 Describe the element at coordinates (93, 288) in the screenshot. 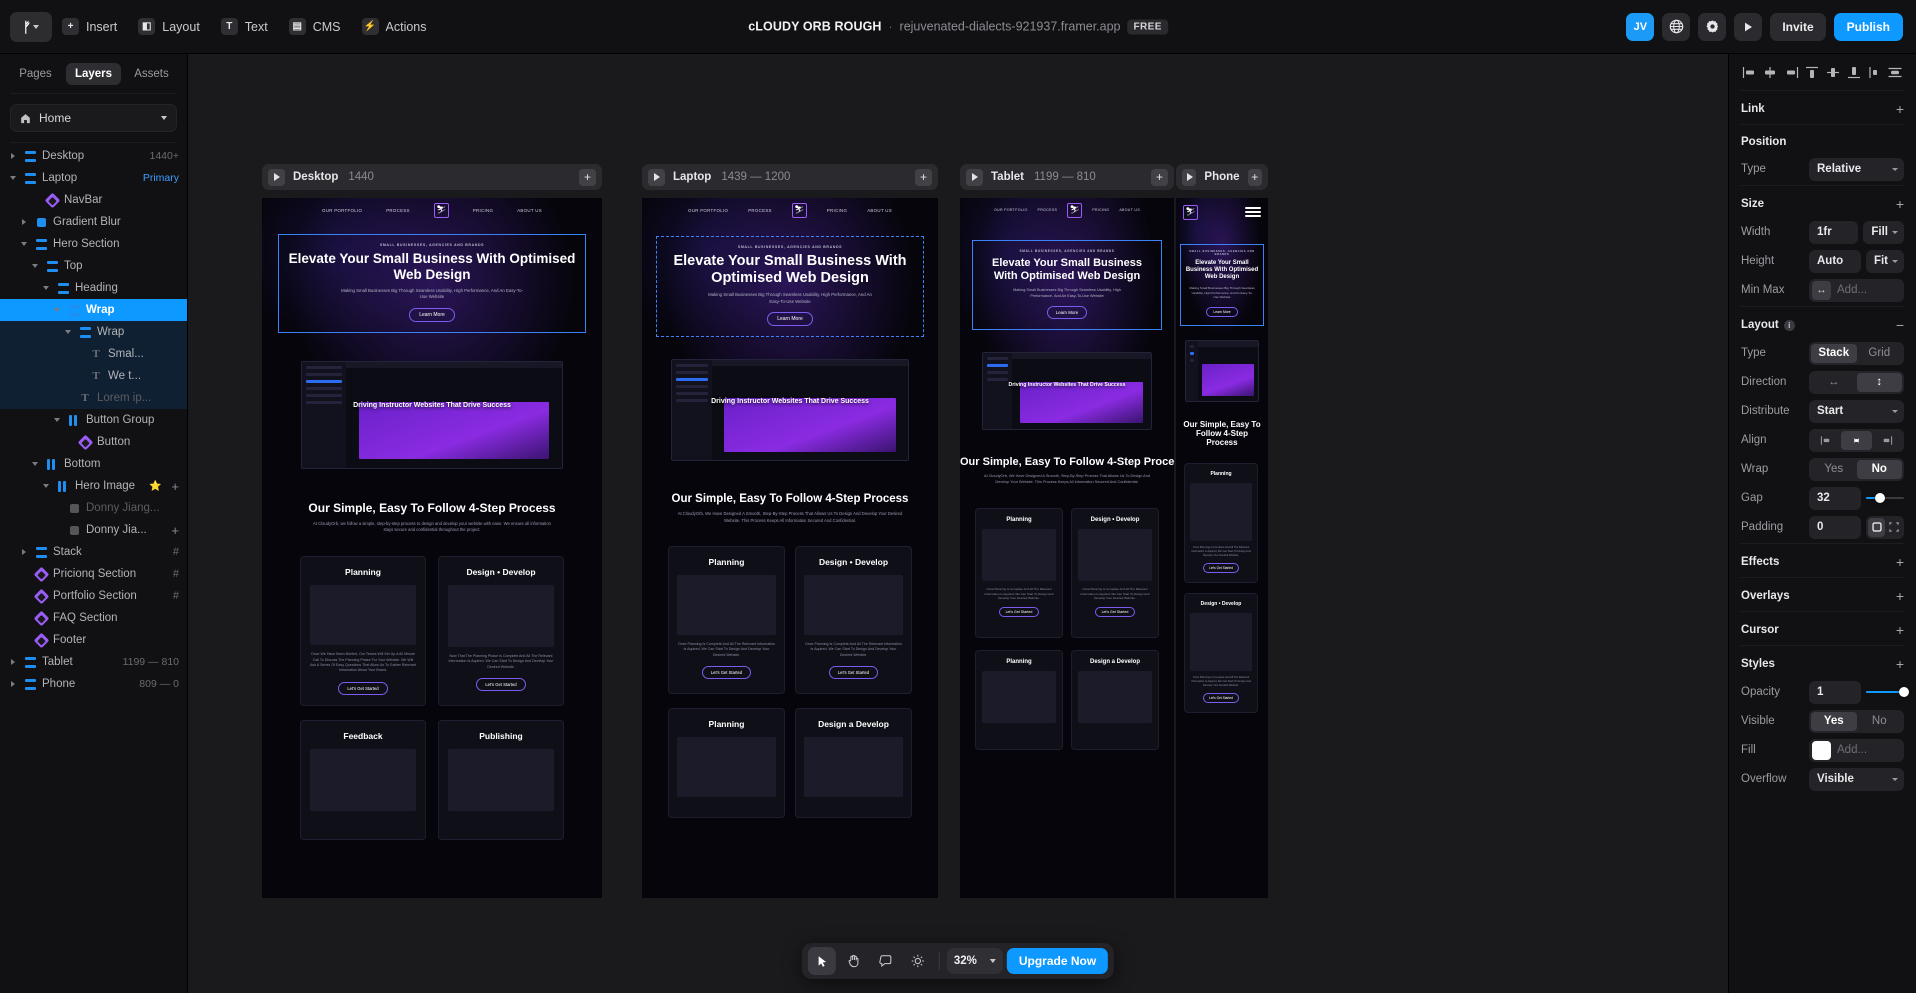

I see `layer-item-heading: Heading` at that location.